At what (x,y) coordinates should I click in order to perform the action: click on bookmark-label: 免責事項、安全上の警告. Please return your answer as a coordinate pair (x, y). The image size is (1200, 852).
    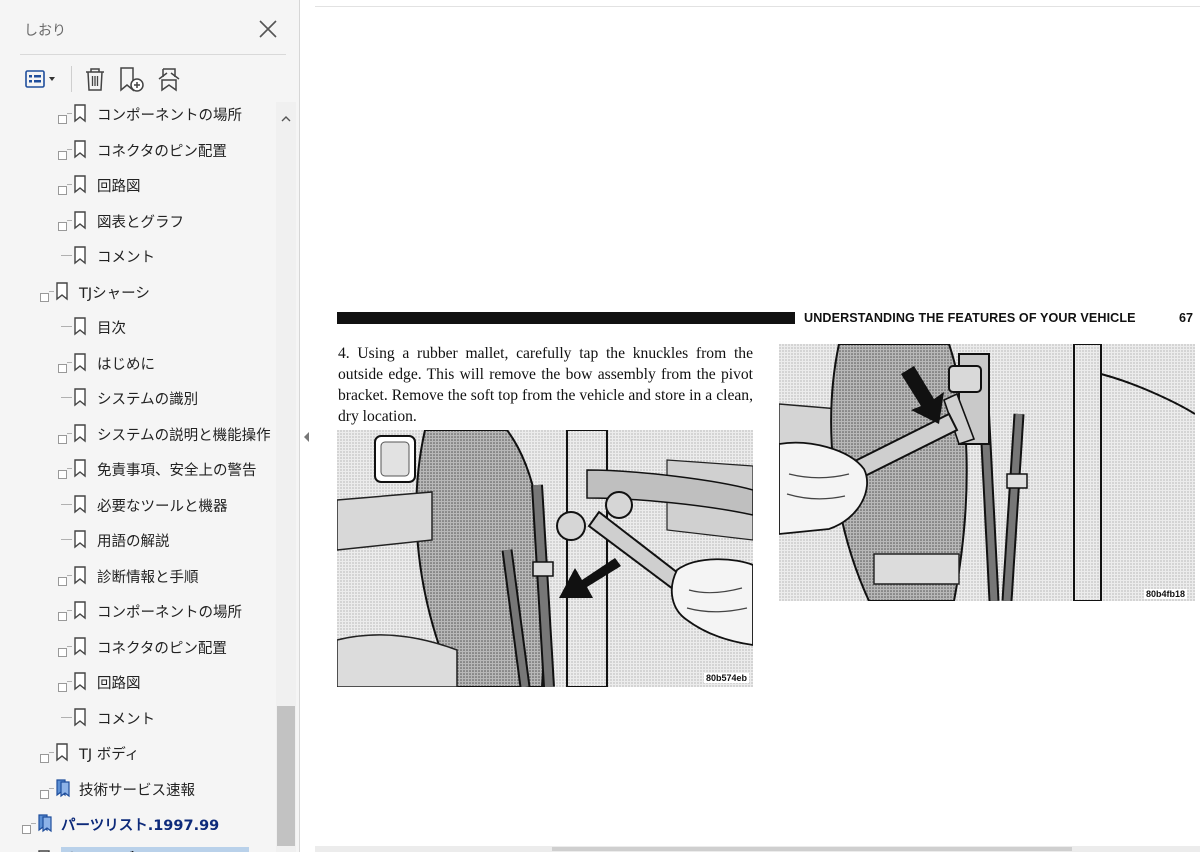
    Looking at the image, I should click on (177, 471).